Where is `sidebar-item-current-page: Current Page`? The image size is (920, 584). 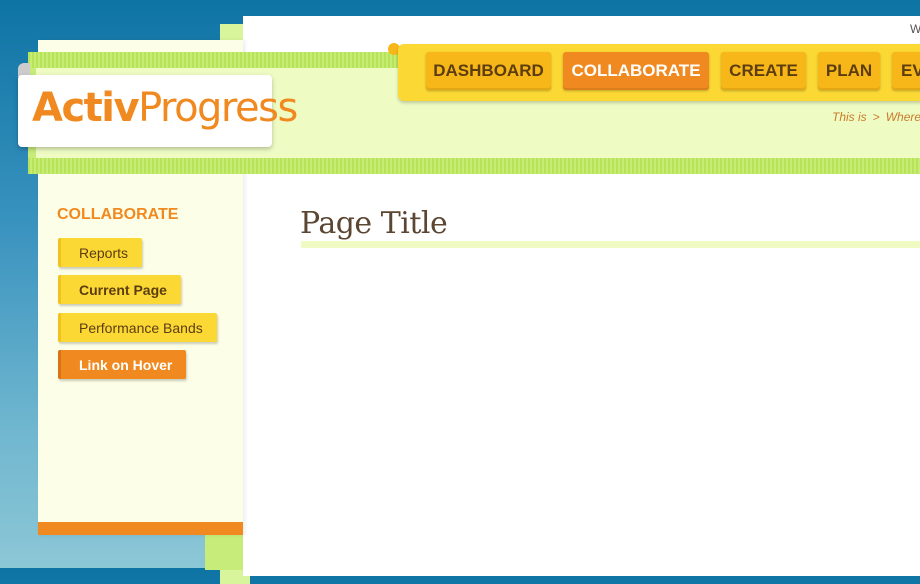 sidebar-item-current-page: Current Page is located at coordinates (119, 289).